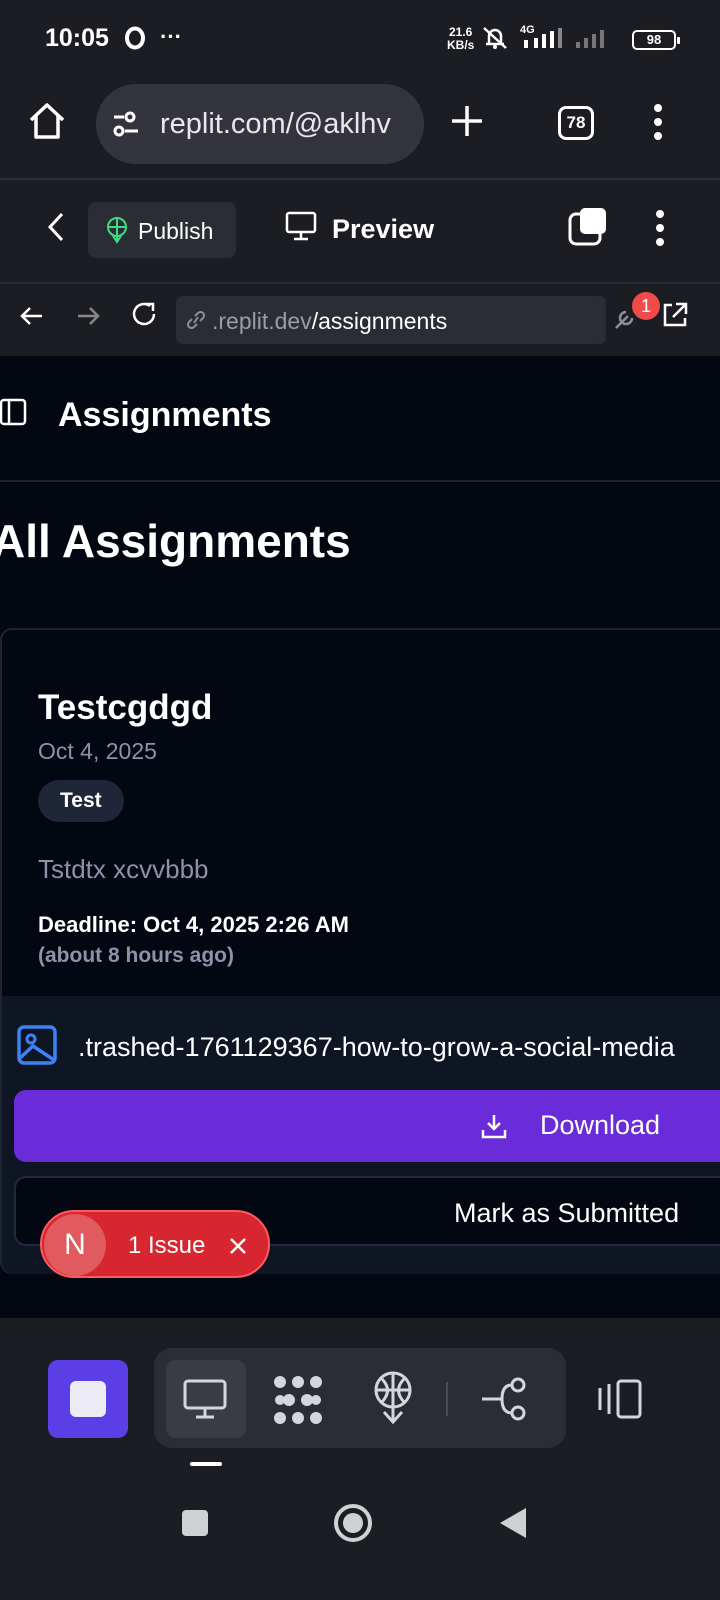 The image size is (720, 1600). I want to click on panels-icon, so click(620, 1399).